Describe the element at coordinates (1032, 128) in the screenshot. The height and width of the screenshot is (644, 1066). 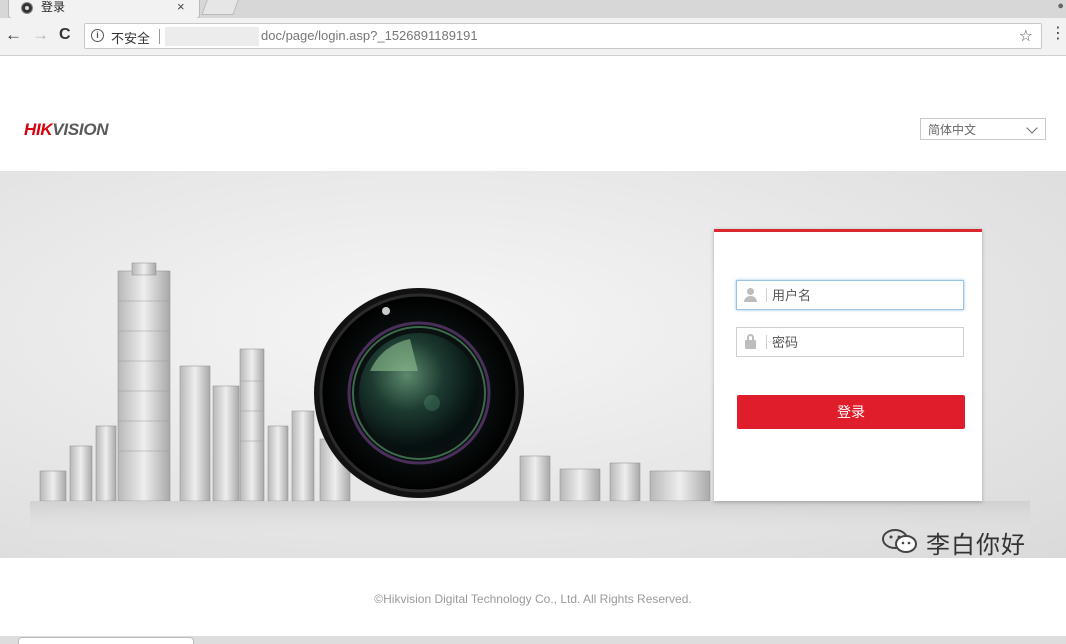
I see `chevron-down-icon` at that location.